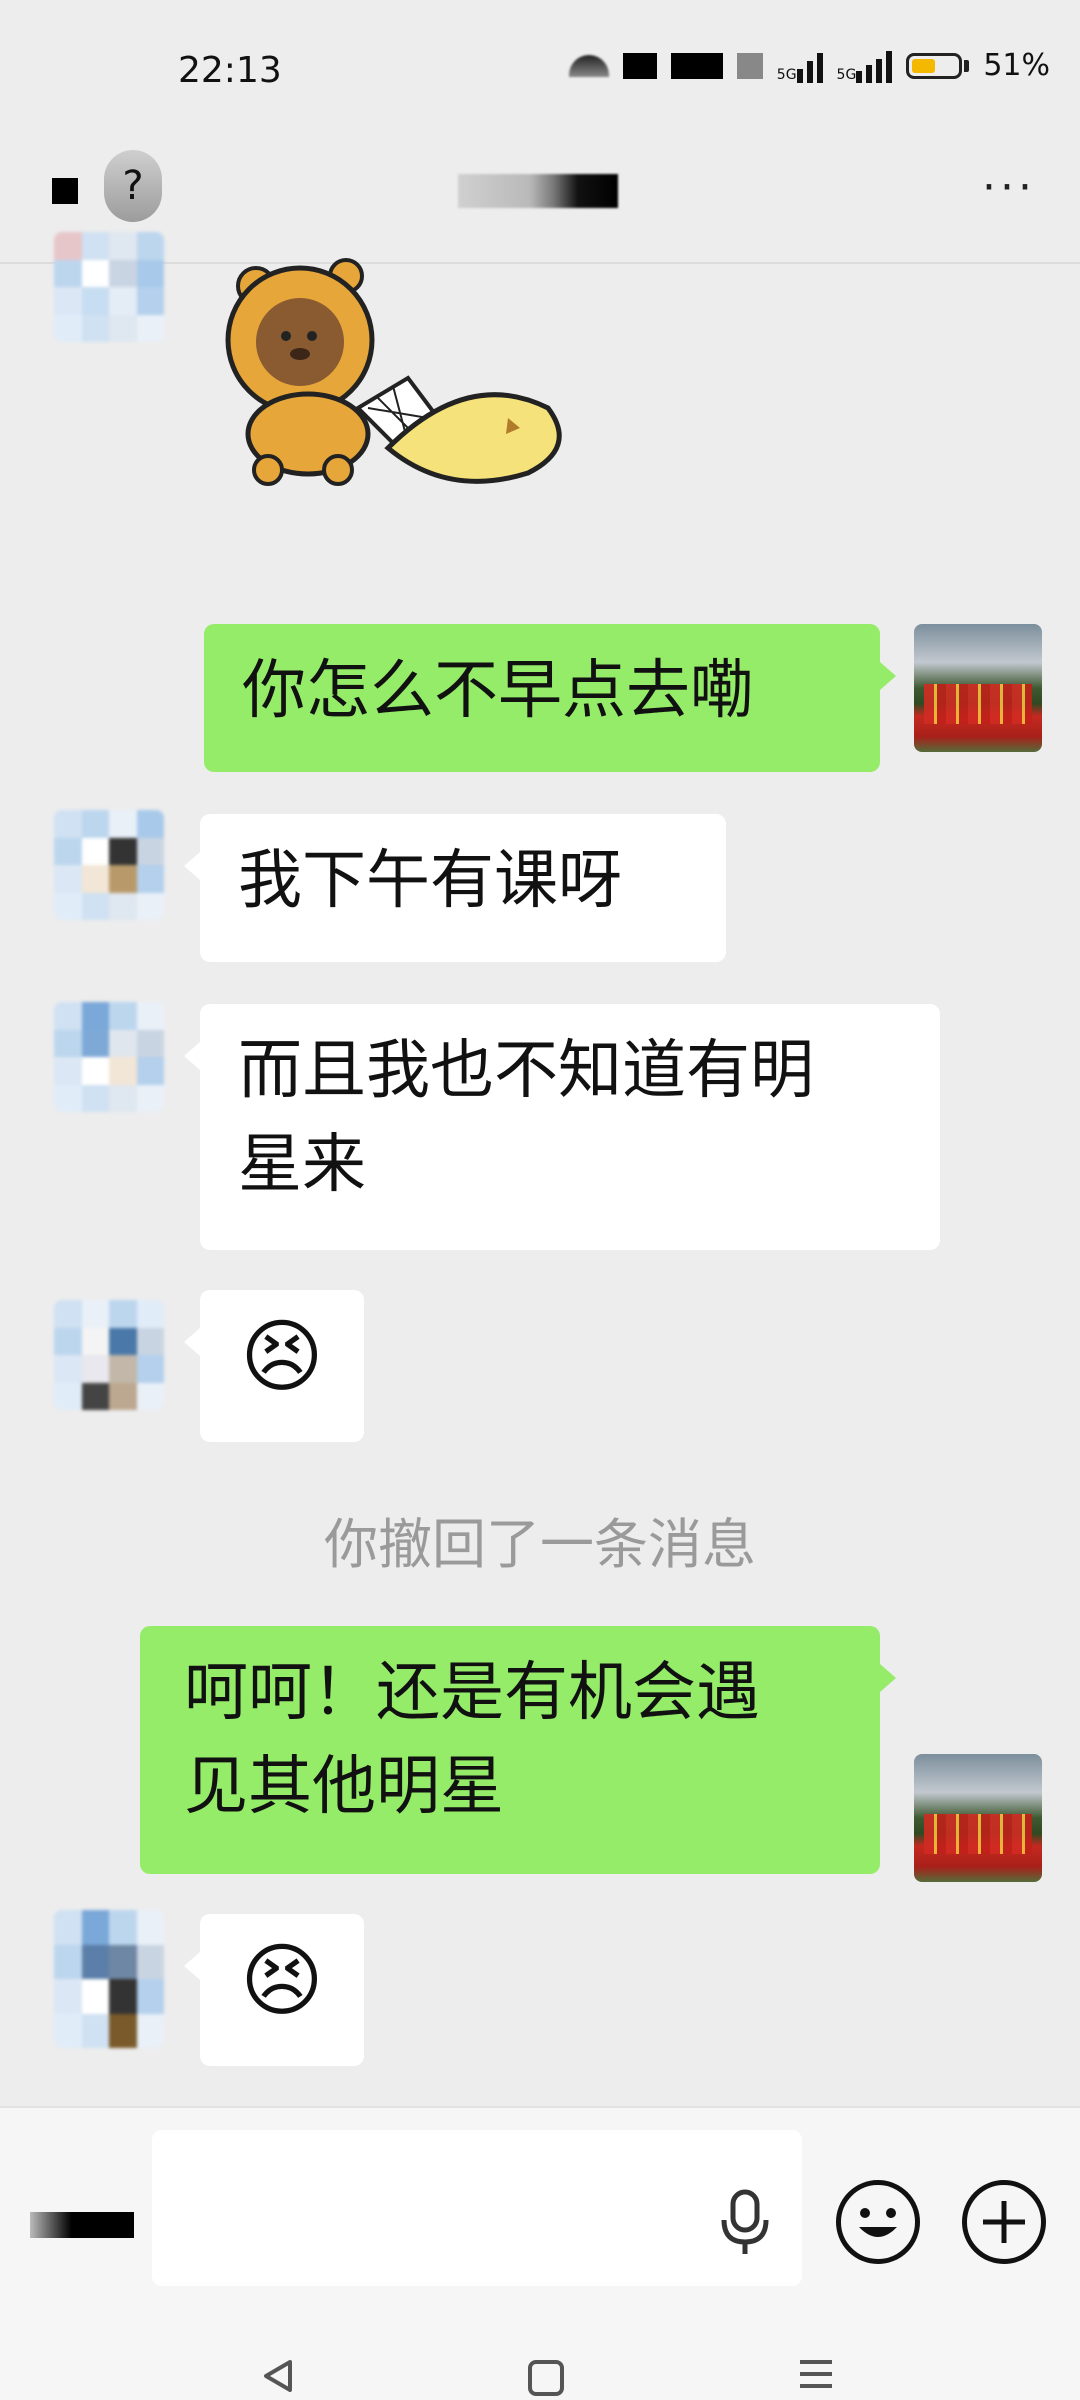 The image size is (1080, 2400). I want to click on wifi-icon, so click(588, 65).